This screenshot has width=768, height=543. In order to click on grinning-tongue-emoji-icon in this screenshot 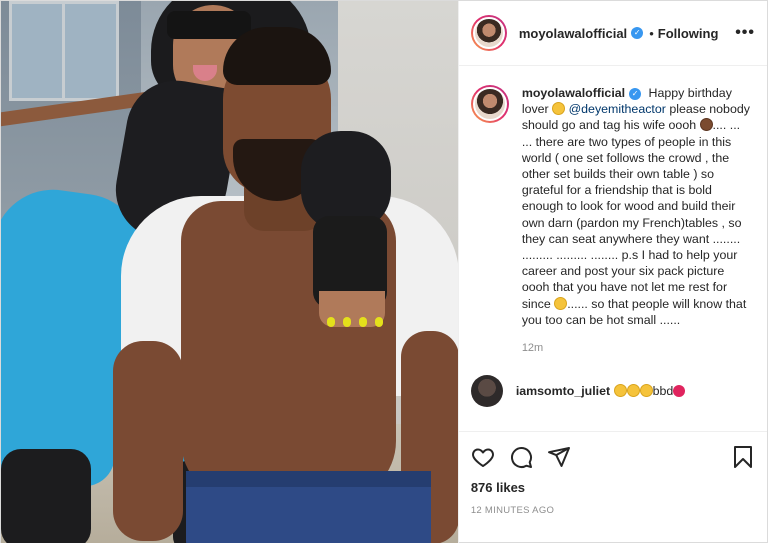, I will do `click(559, 109)`.